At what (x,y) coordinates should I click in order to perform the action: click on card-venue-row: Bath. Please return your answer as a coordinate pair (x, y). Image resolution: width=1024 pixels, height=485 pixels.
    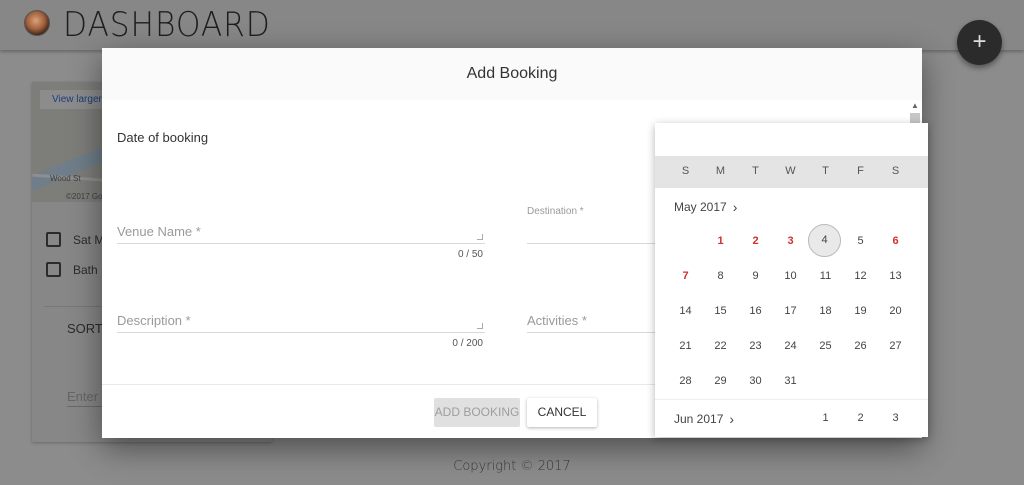
    Looking at the image, I should click on (72, 269).